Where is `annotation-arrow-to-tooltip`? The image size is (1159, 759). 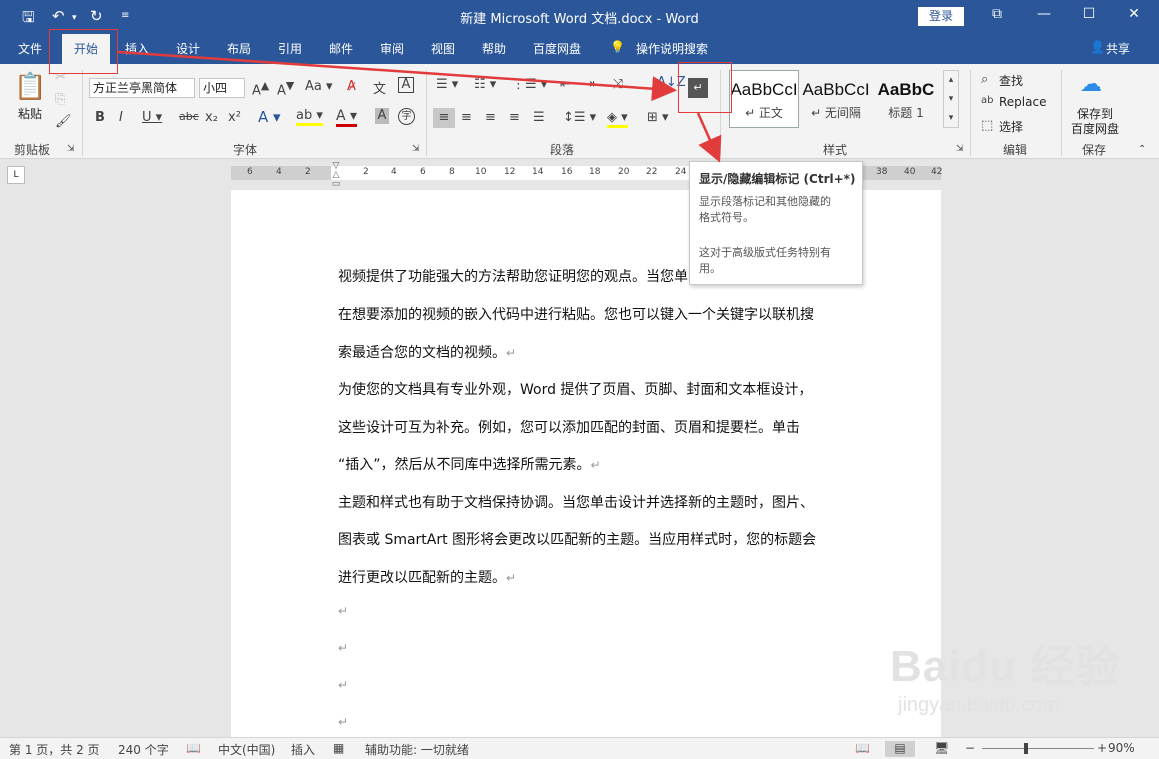 annotation-arrow-to-tooltip is located at coordinates (709, 137).